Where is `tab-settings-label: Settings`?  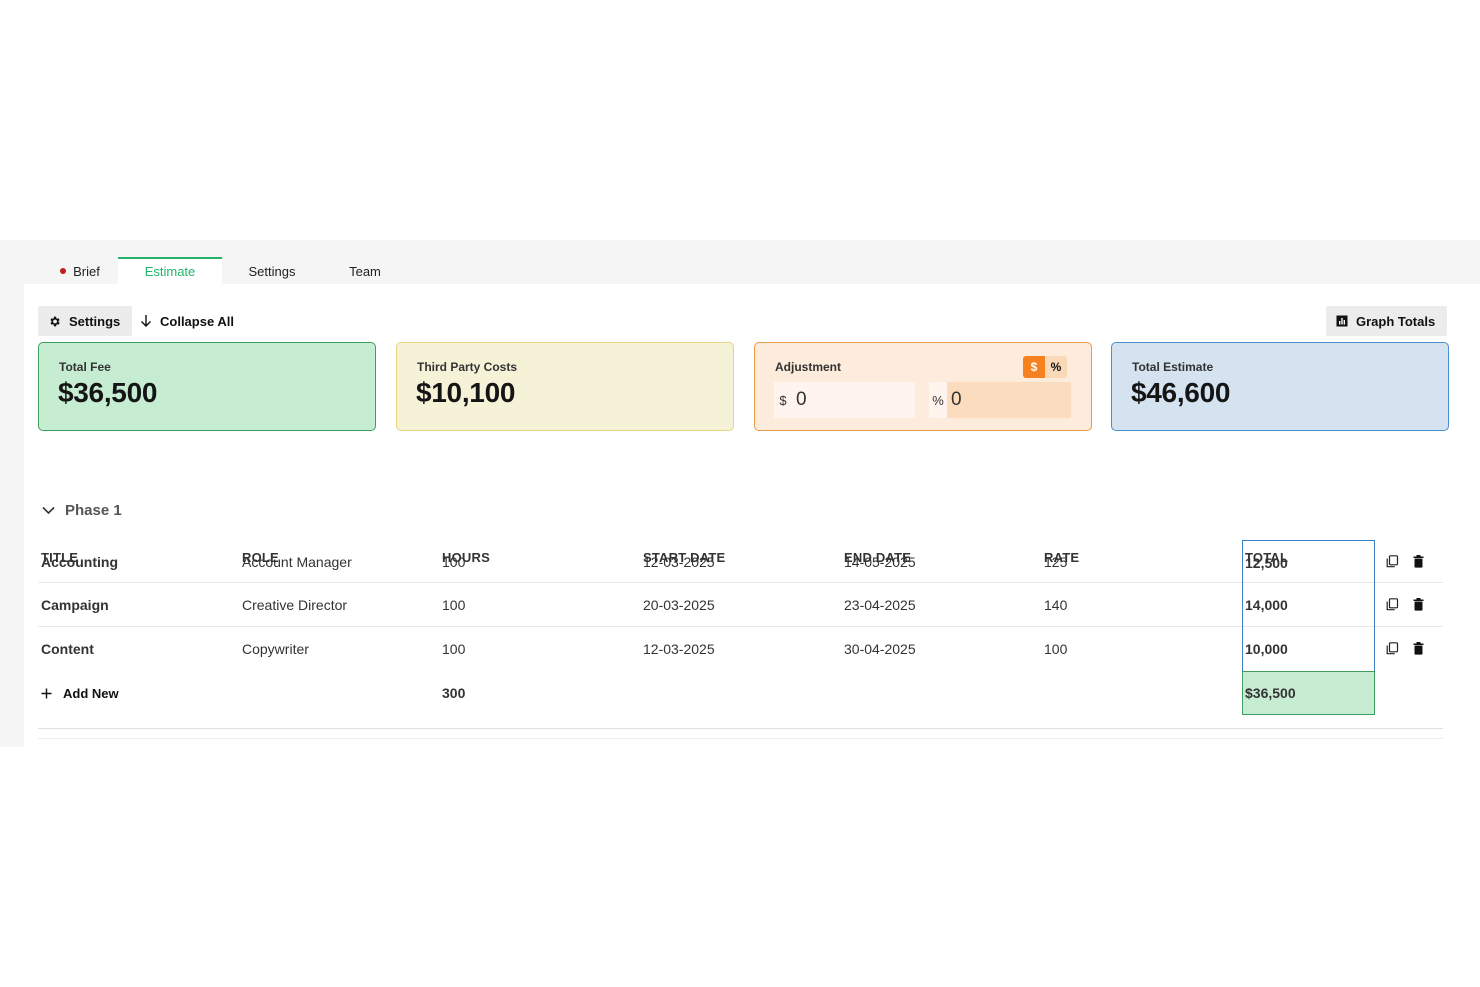
tab-settings-label: Settings is located at coordinates (272, 271).